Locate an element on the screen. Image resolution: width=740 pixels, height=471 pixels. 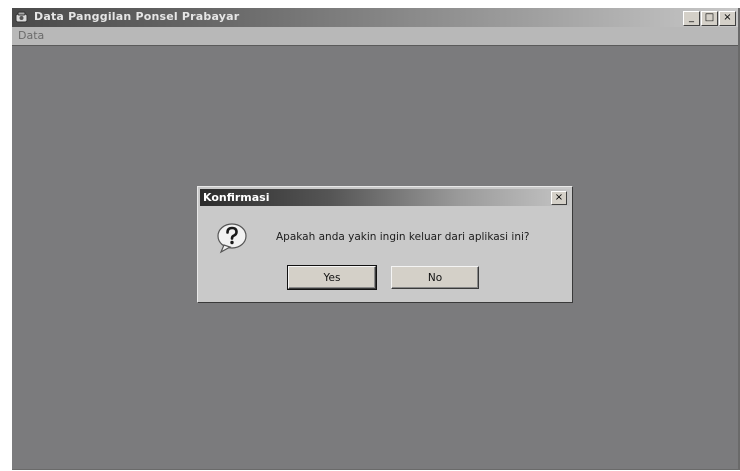
maximize-button: □ is located at coordinates (709, 18).